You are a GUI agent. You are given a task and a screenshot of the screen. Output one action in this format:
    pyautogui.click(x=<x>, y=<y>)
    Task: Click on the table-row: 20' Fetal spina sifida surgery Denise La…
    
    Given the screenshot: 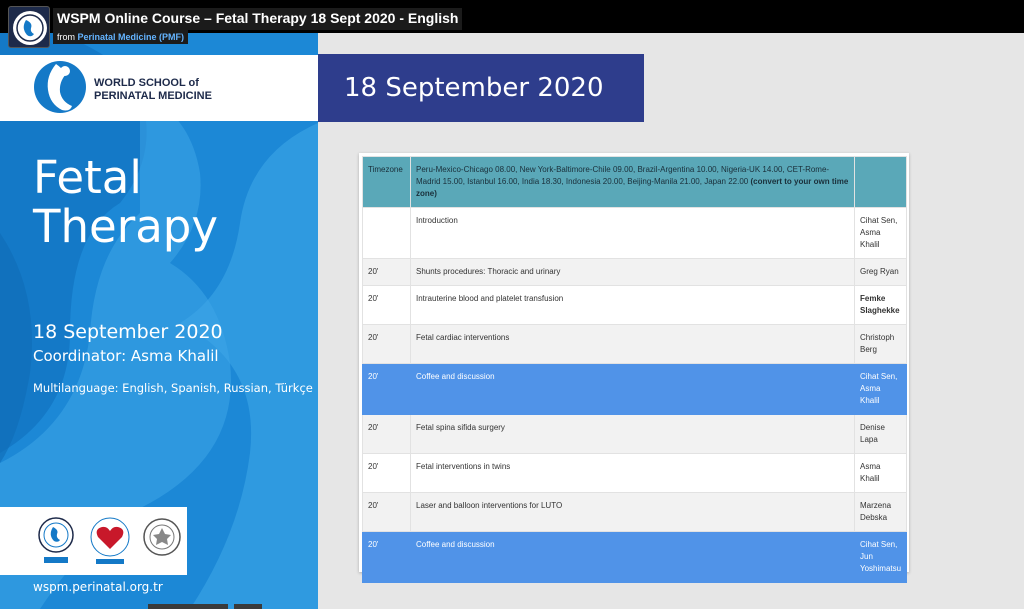 What is the action you would take?
    pyautogui.click(x=634, y=434)
    